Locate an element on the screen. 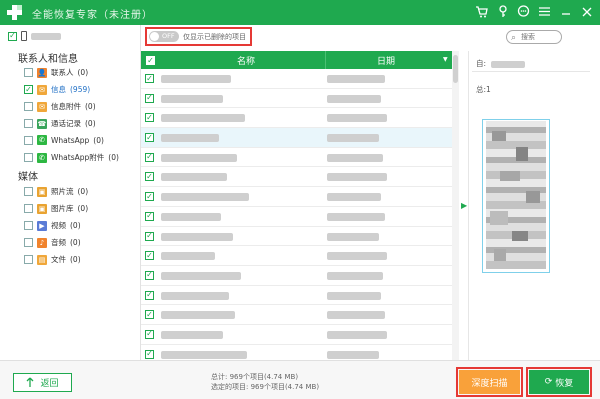 This screenshot has width=600, height=399. sidebar-item-video: ▶ 视频 (0) is located at coordinates (52, 225).